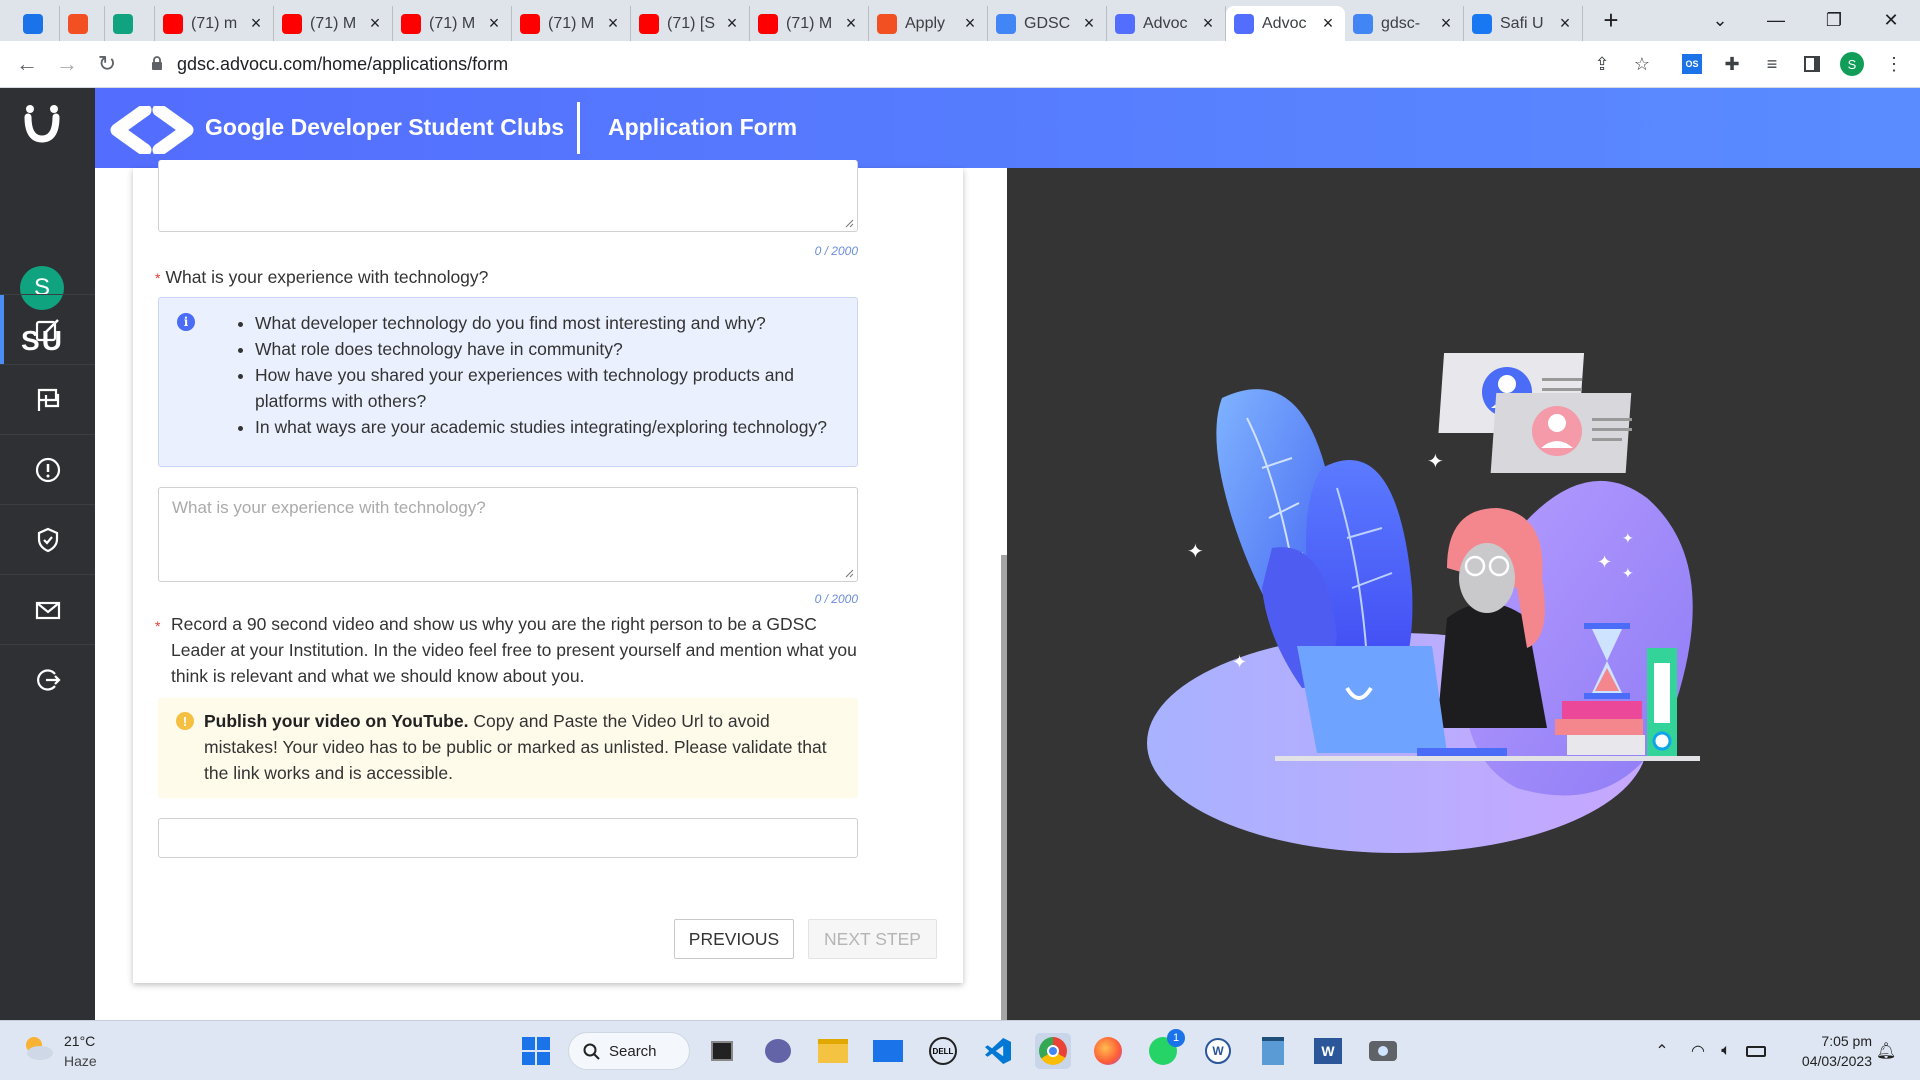 This screenshot has width=1920, height=1080. What do you see at coordinates (833, 1051) in the screenshot?
I see `file-explorer-icon` at bounding box center [833, 1051].